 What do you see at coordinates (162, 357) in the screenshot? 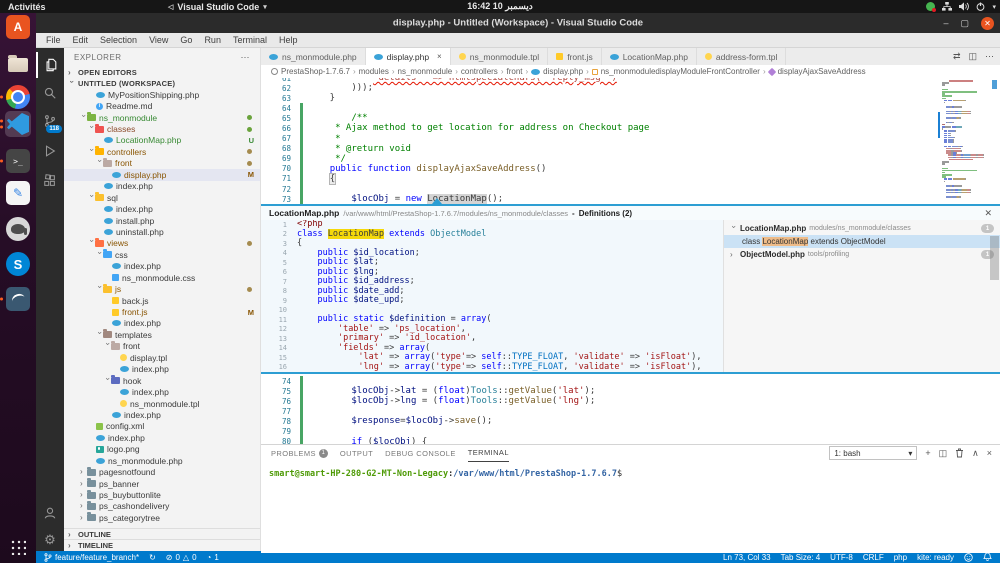
I see `tree-item-display.tpl: display.tpl` at bounding box center [162, 357].